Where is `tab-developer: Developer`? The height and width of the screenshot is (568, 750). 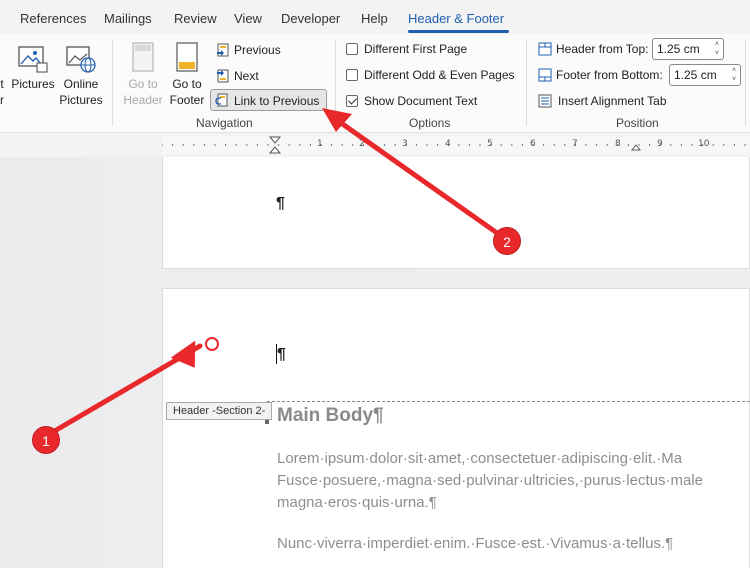 tab-developer: Developer is located at coordinates (310, 18).